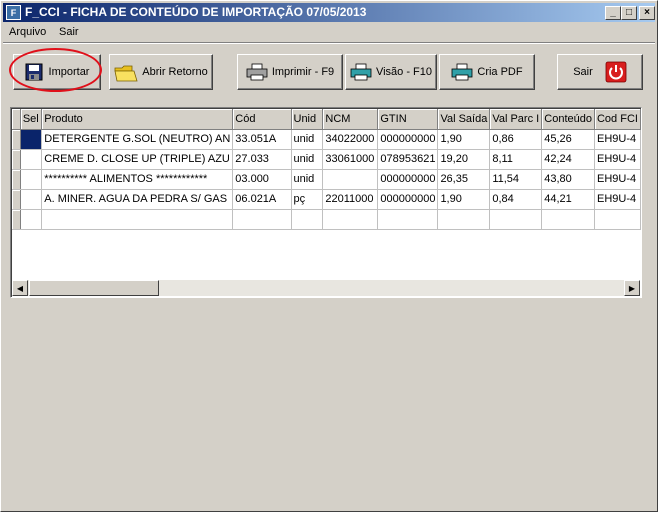 The width and height of the screenshot is (658, 512). I want to click on abrir-retorno-button: Abrir Retorno, so click(161, 72).